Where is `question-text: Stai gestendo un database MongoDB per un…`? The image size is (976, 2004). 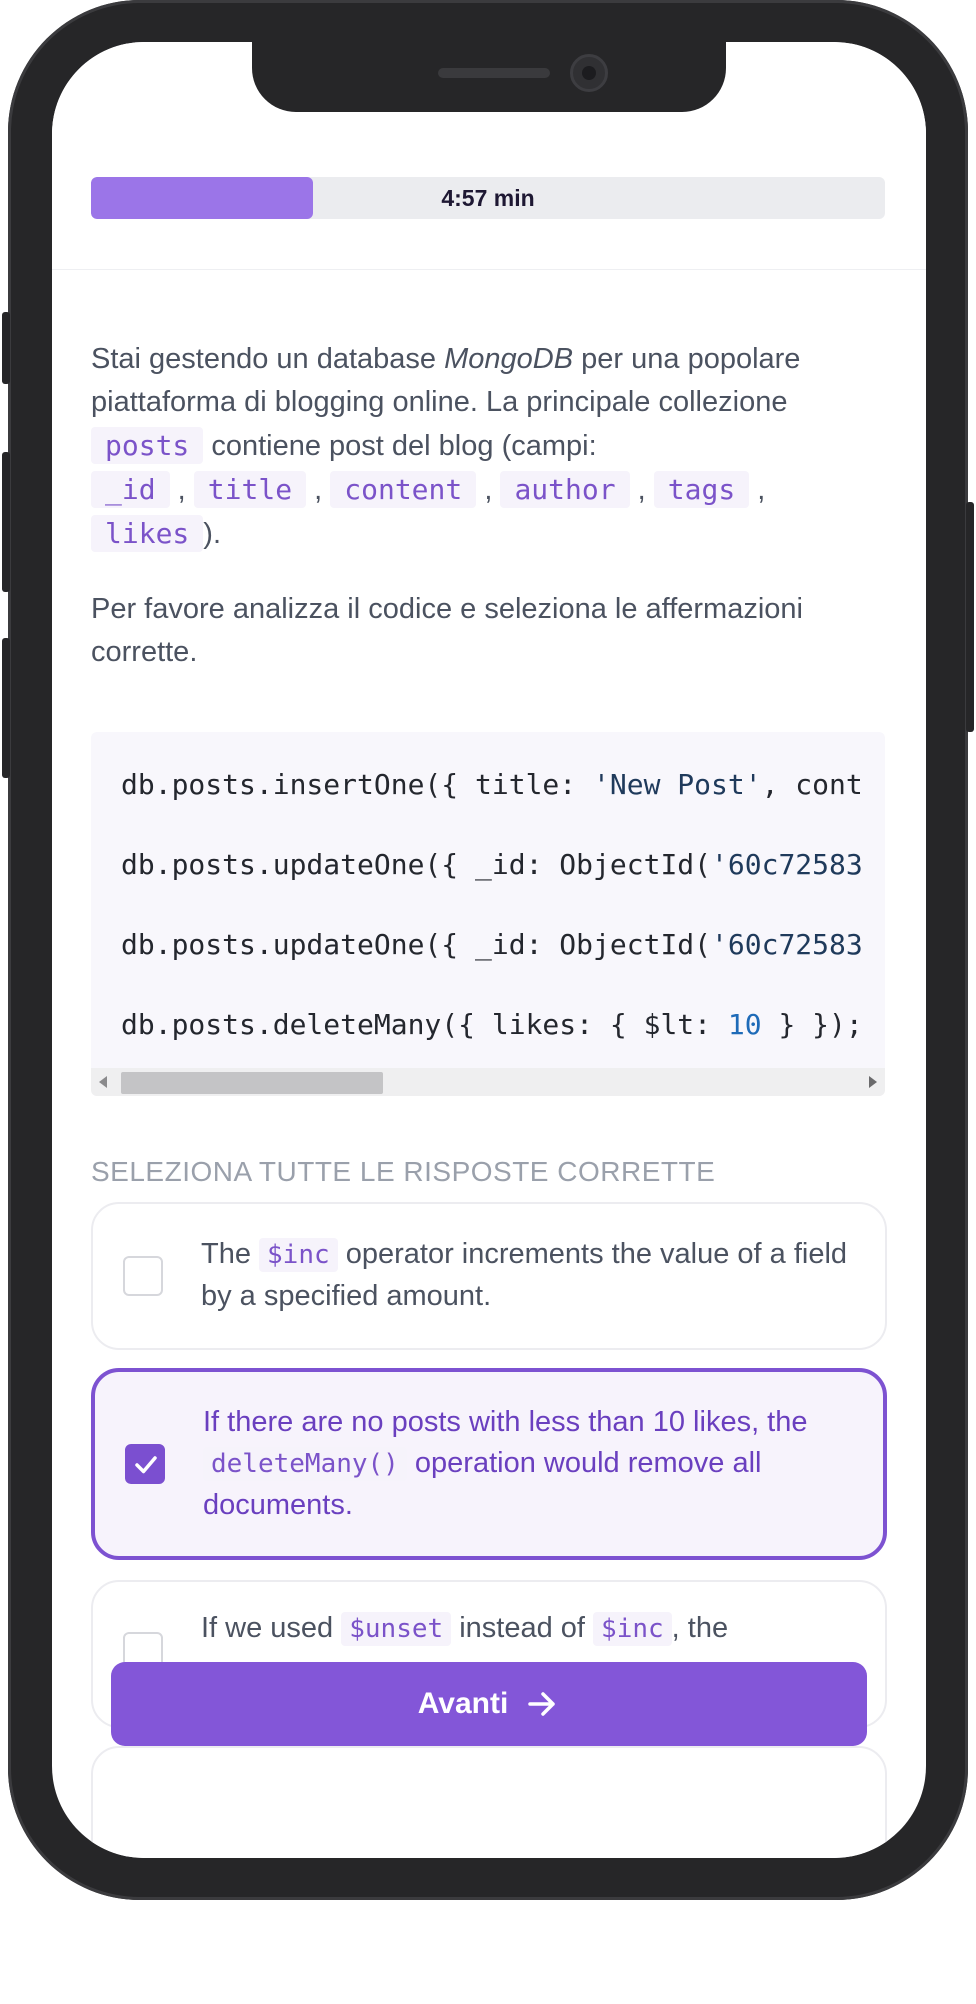
question-text: Stai gestendo un database MongoDB per un… is located at coordinates (491, 506).